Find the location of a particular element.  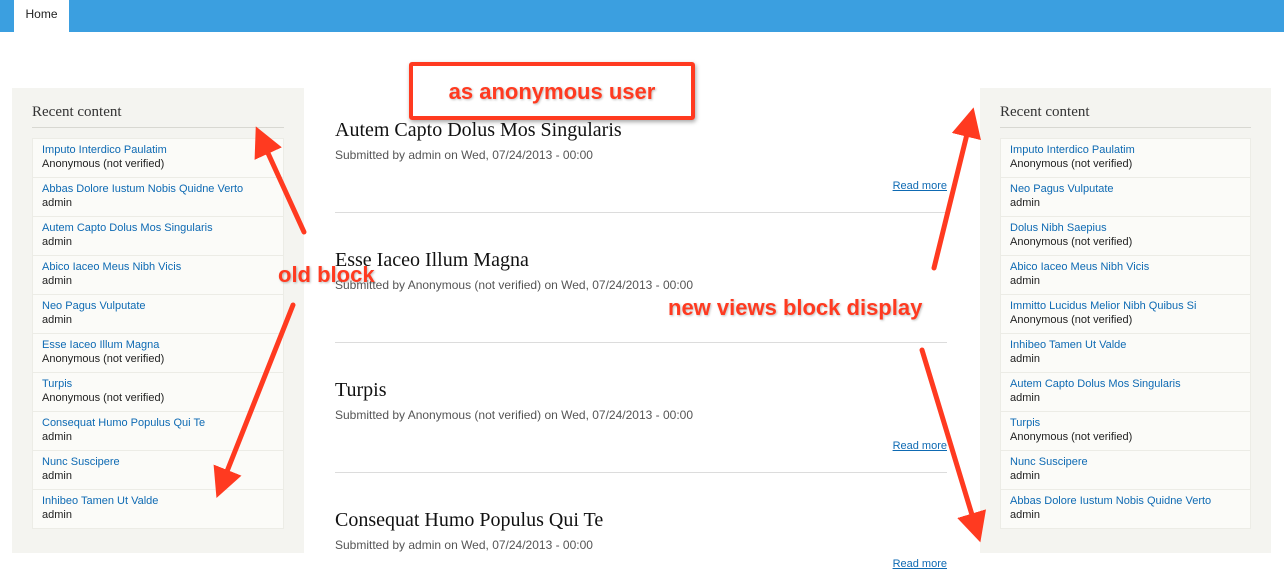

content-link: Consequat Humo Populus Qui Te is located at coordinates (158, 423).